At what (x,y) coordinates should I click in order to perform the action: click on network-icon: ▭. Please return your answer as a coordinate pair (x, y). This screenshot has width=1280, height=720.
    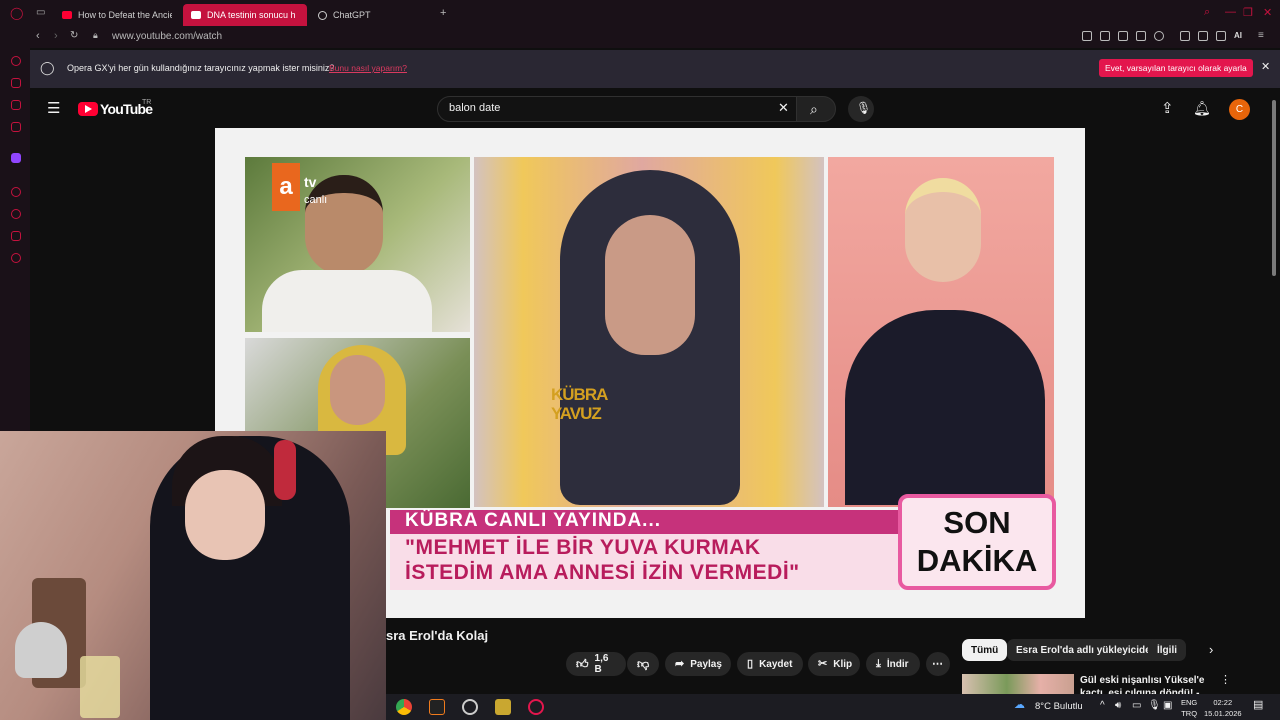
    Looking at the image, I should click on (1136, 706).